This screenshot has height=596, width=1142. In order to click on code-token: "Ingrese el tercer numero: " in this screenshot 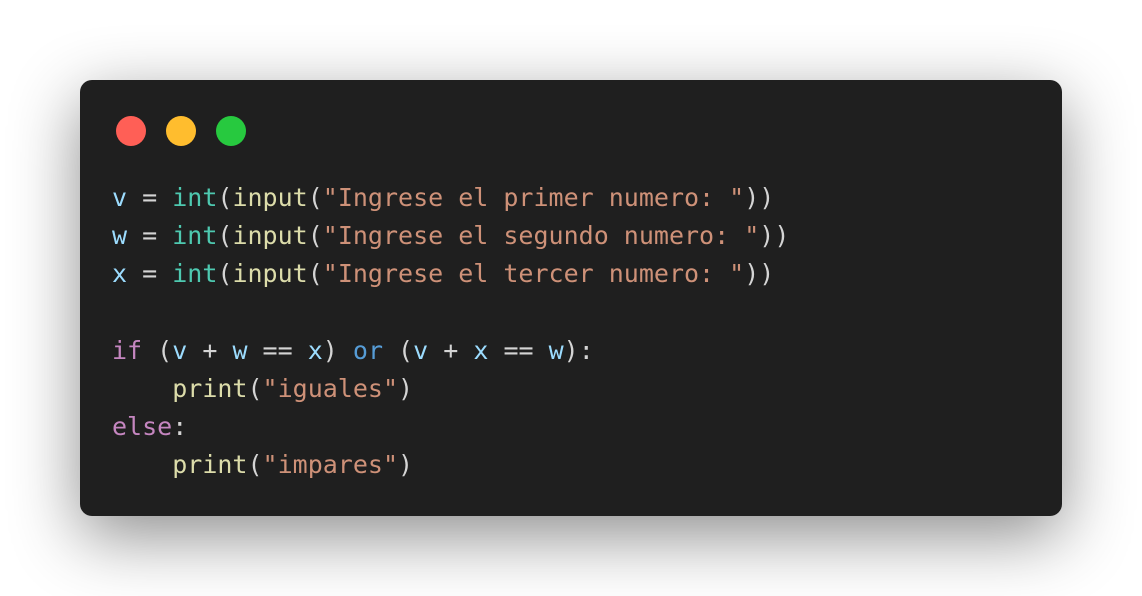, I will do `click(533, 274)`.